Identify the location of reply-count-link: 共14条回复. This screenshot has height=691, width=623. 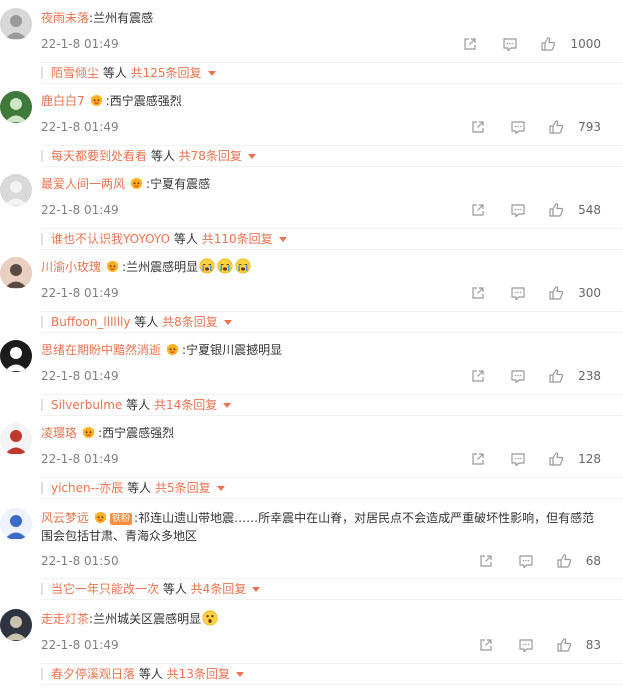
(185, 405).